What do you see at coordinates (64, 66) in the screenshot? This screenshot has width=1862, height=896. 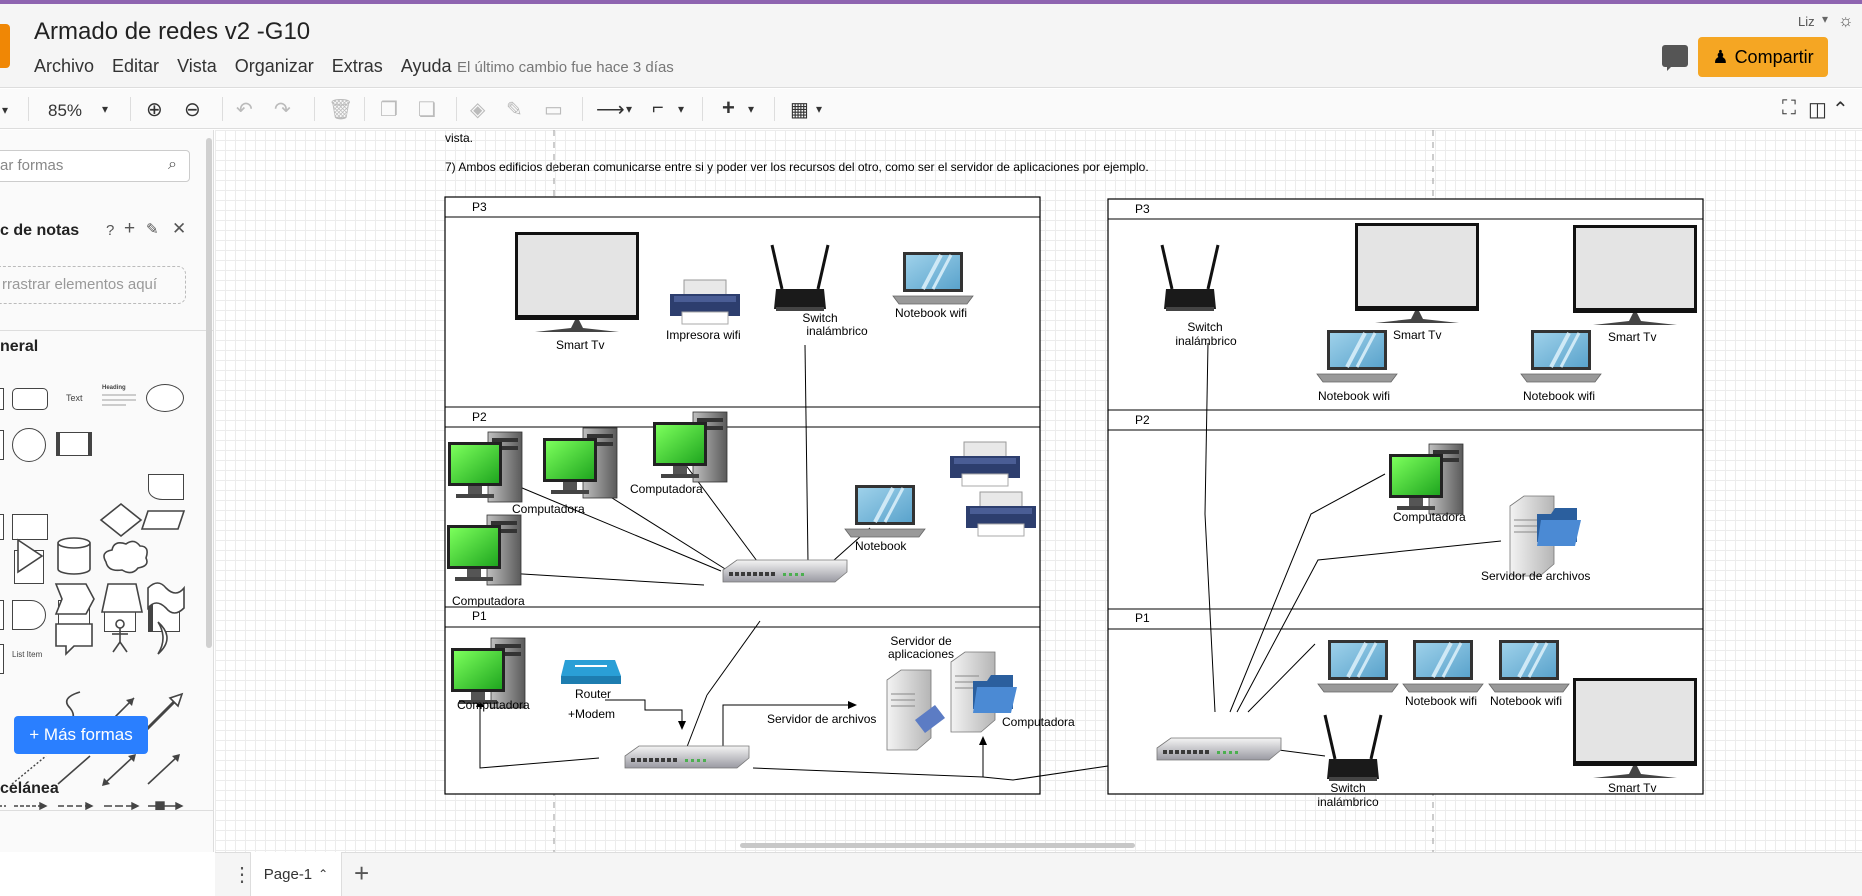 I see `menu-archivo: Archivo` at bounding box center [64, 66].